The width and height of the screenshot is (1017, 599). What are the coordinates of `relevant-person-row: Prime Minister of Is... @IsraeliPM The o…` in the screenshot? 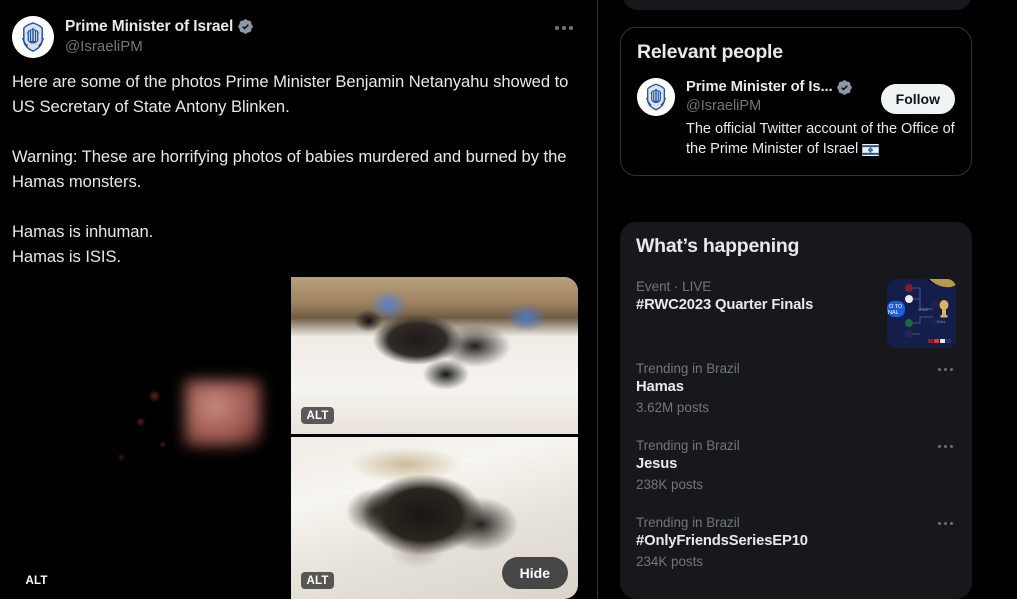 It's located at (796, 115).